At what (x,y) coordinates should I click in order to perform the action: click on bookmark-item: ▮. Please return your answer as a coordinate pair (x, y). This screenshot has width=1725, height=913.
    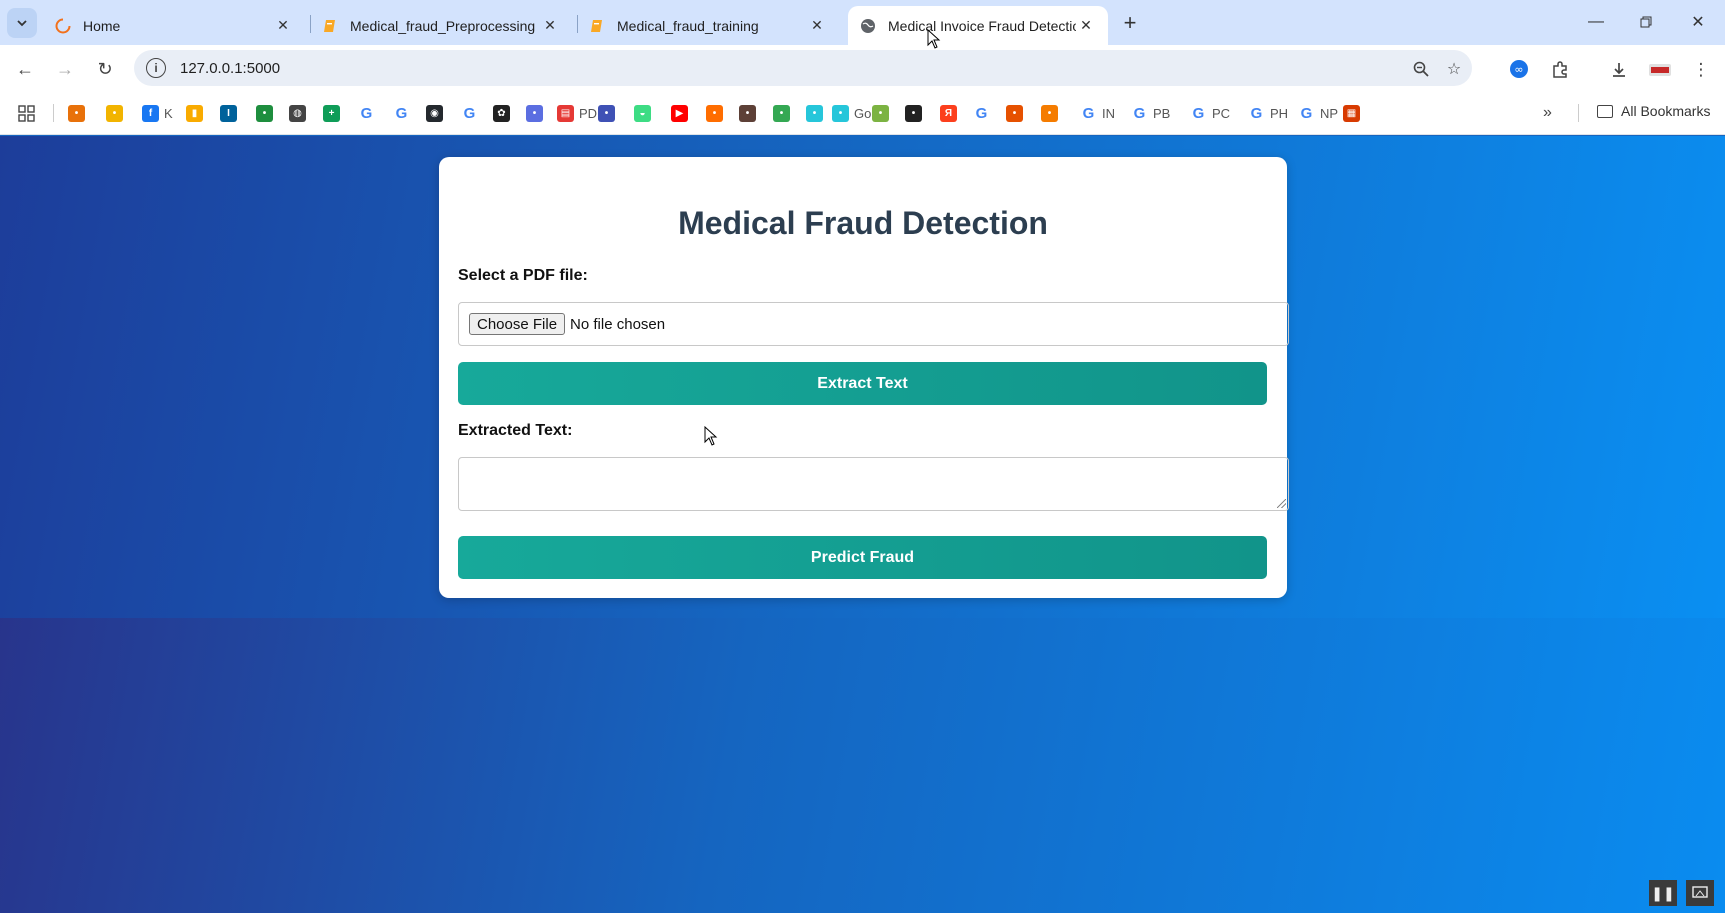
    Looking at the image, I should click on (194, 113).